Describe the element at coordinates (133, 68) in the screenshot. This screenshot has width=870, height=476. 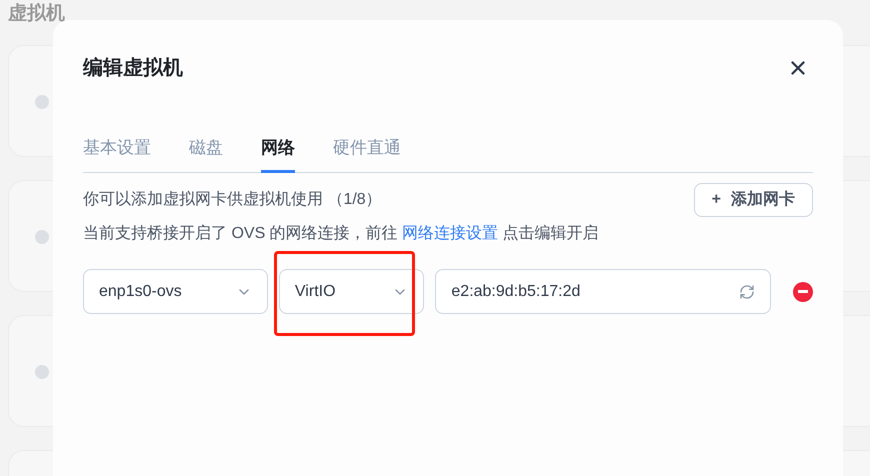
I see `dialog-title: 编辑虚拟机` at that location.